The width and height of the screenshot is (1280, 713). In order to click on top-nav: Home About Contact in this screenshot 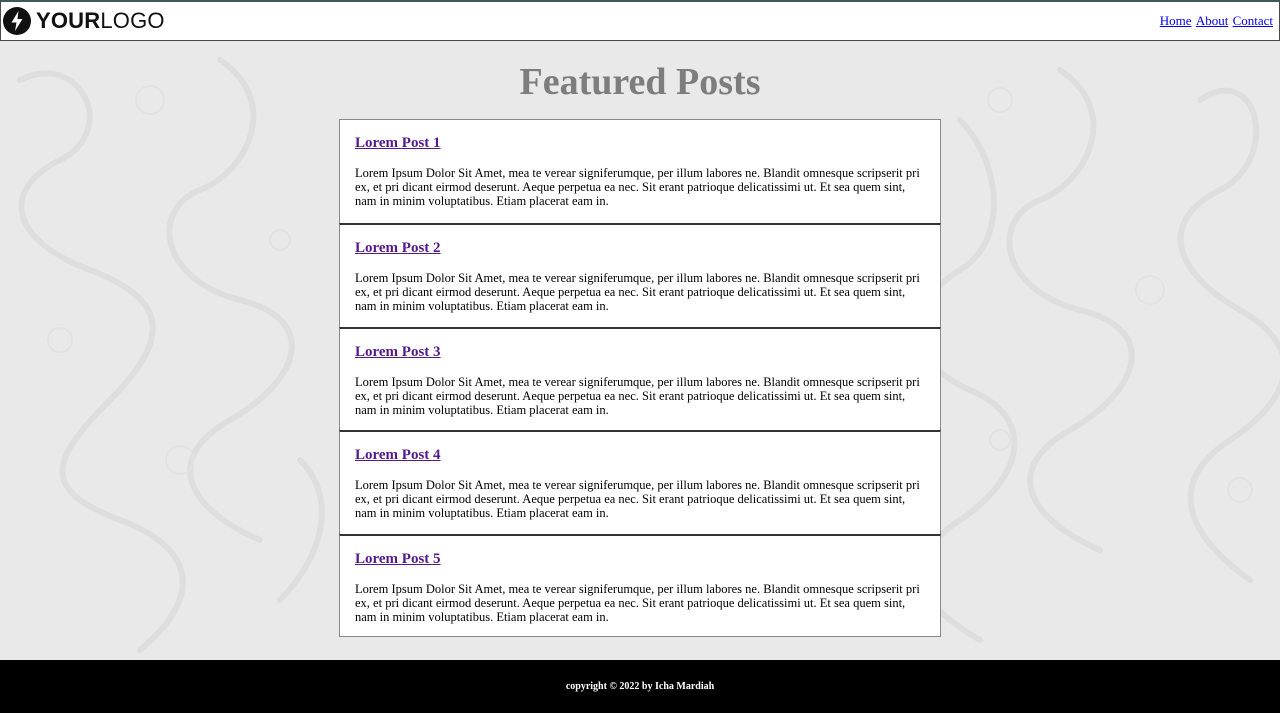, I will do `click(1216, 21)`.